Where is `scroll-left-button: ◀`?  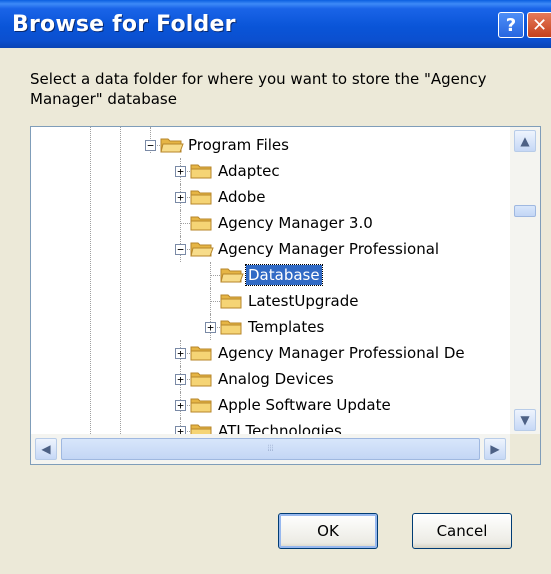
scroll-left-button: ◀ is located at coordinates (46, 449).